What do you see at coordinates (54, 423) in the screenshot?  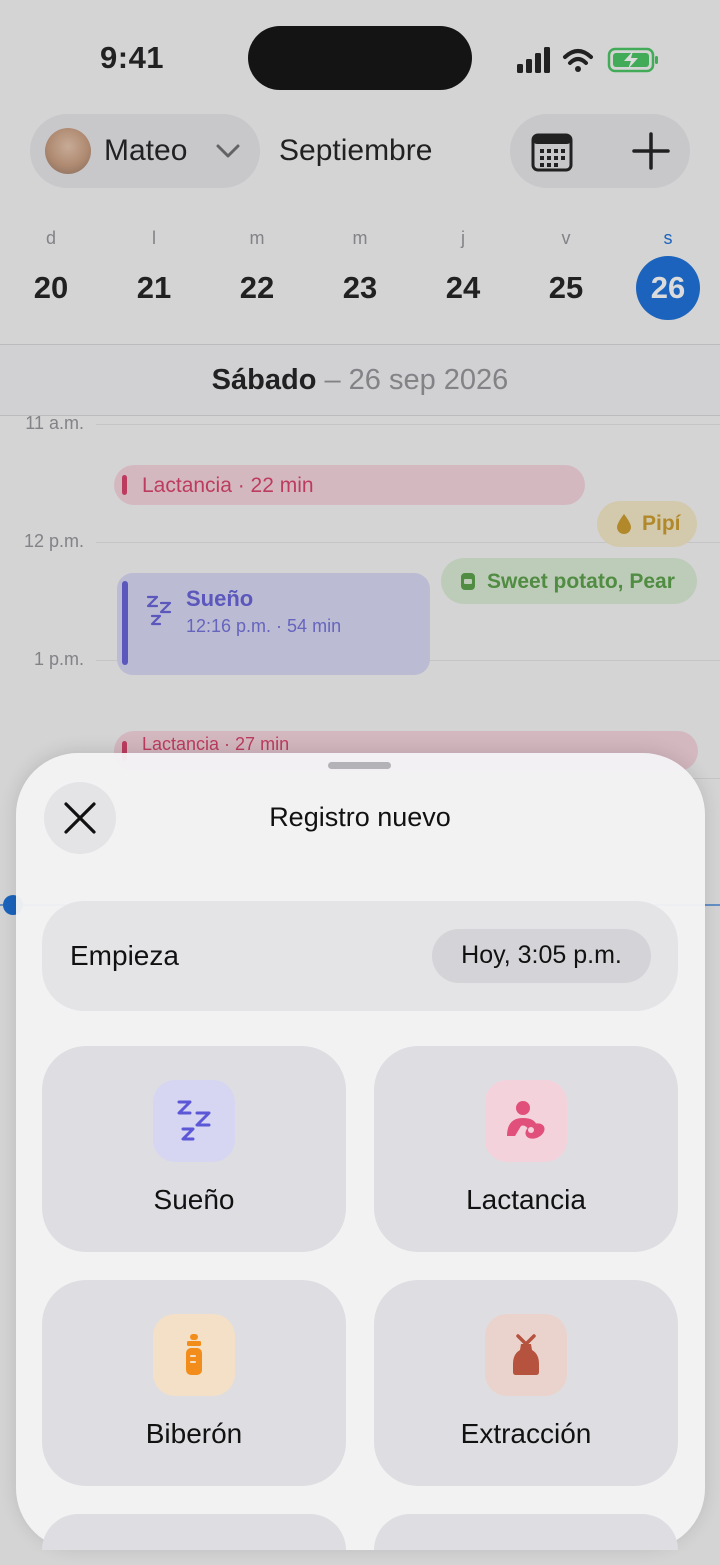 I see `hour-label: 11 a.m.` at bounding box center [54, 423].